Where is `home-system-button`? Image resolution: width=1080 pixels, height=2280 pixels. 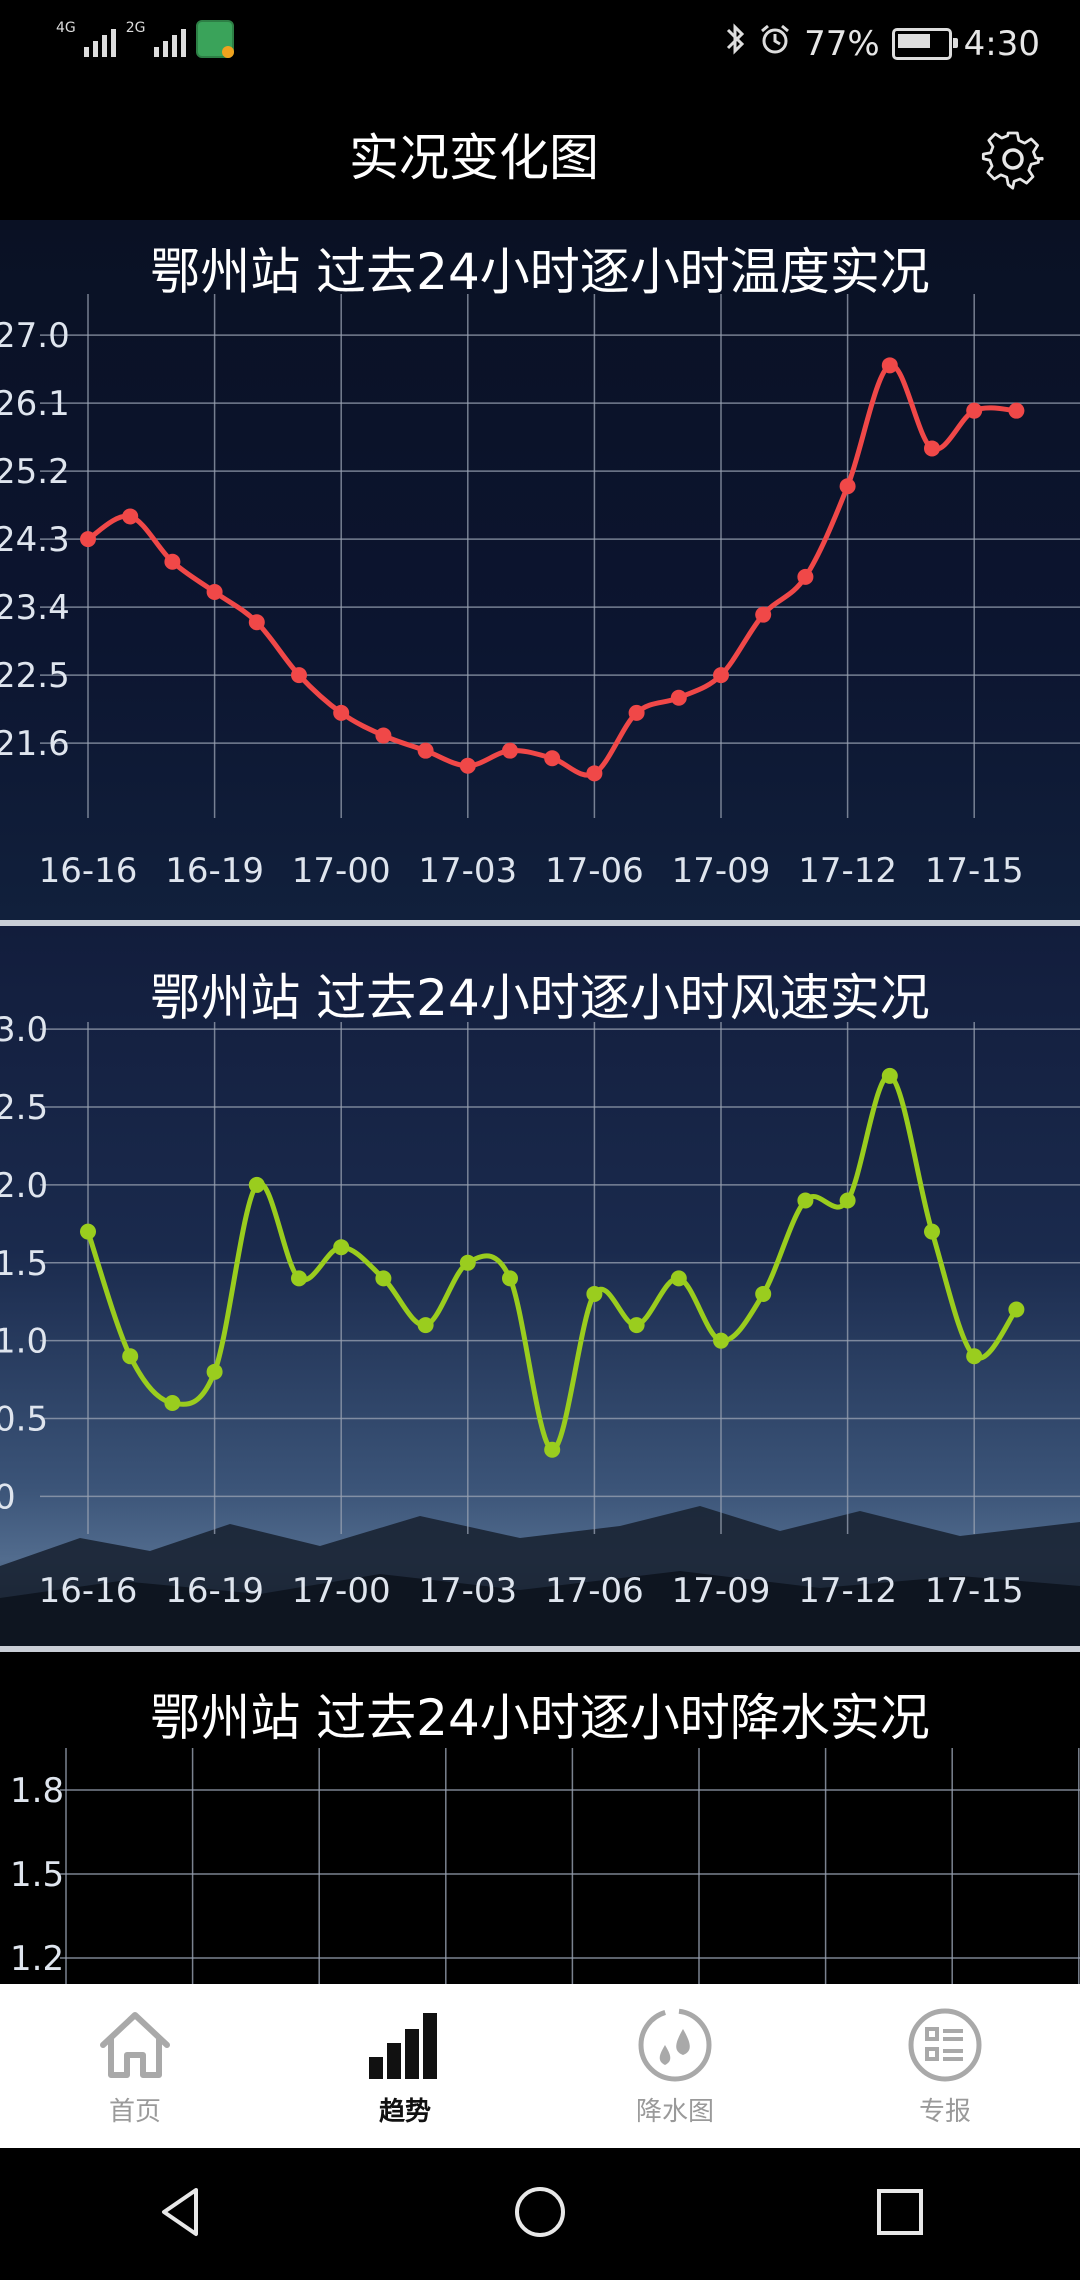 home-system-button is located at coordinates (540, 2214).